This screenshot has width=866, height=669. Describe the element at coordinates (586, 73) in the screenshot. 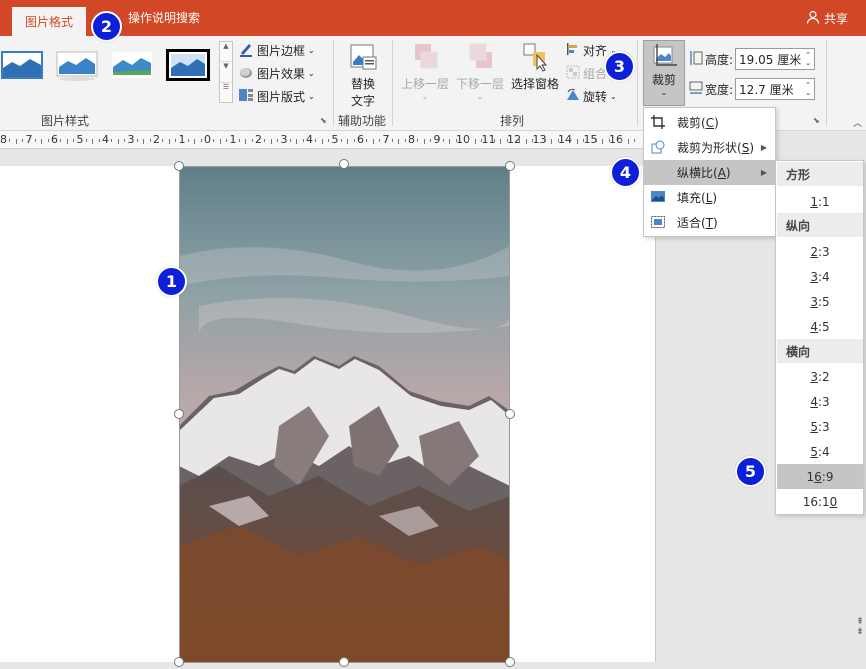

I see `group-button: 组合` at that location.